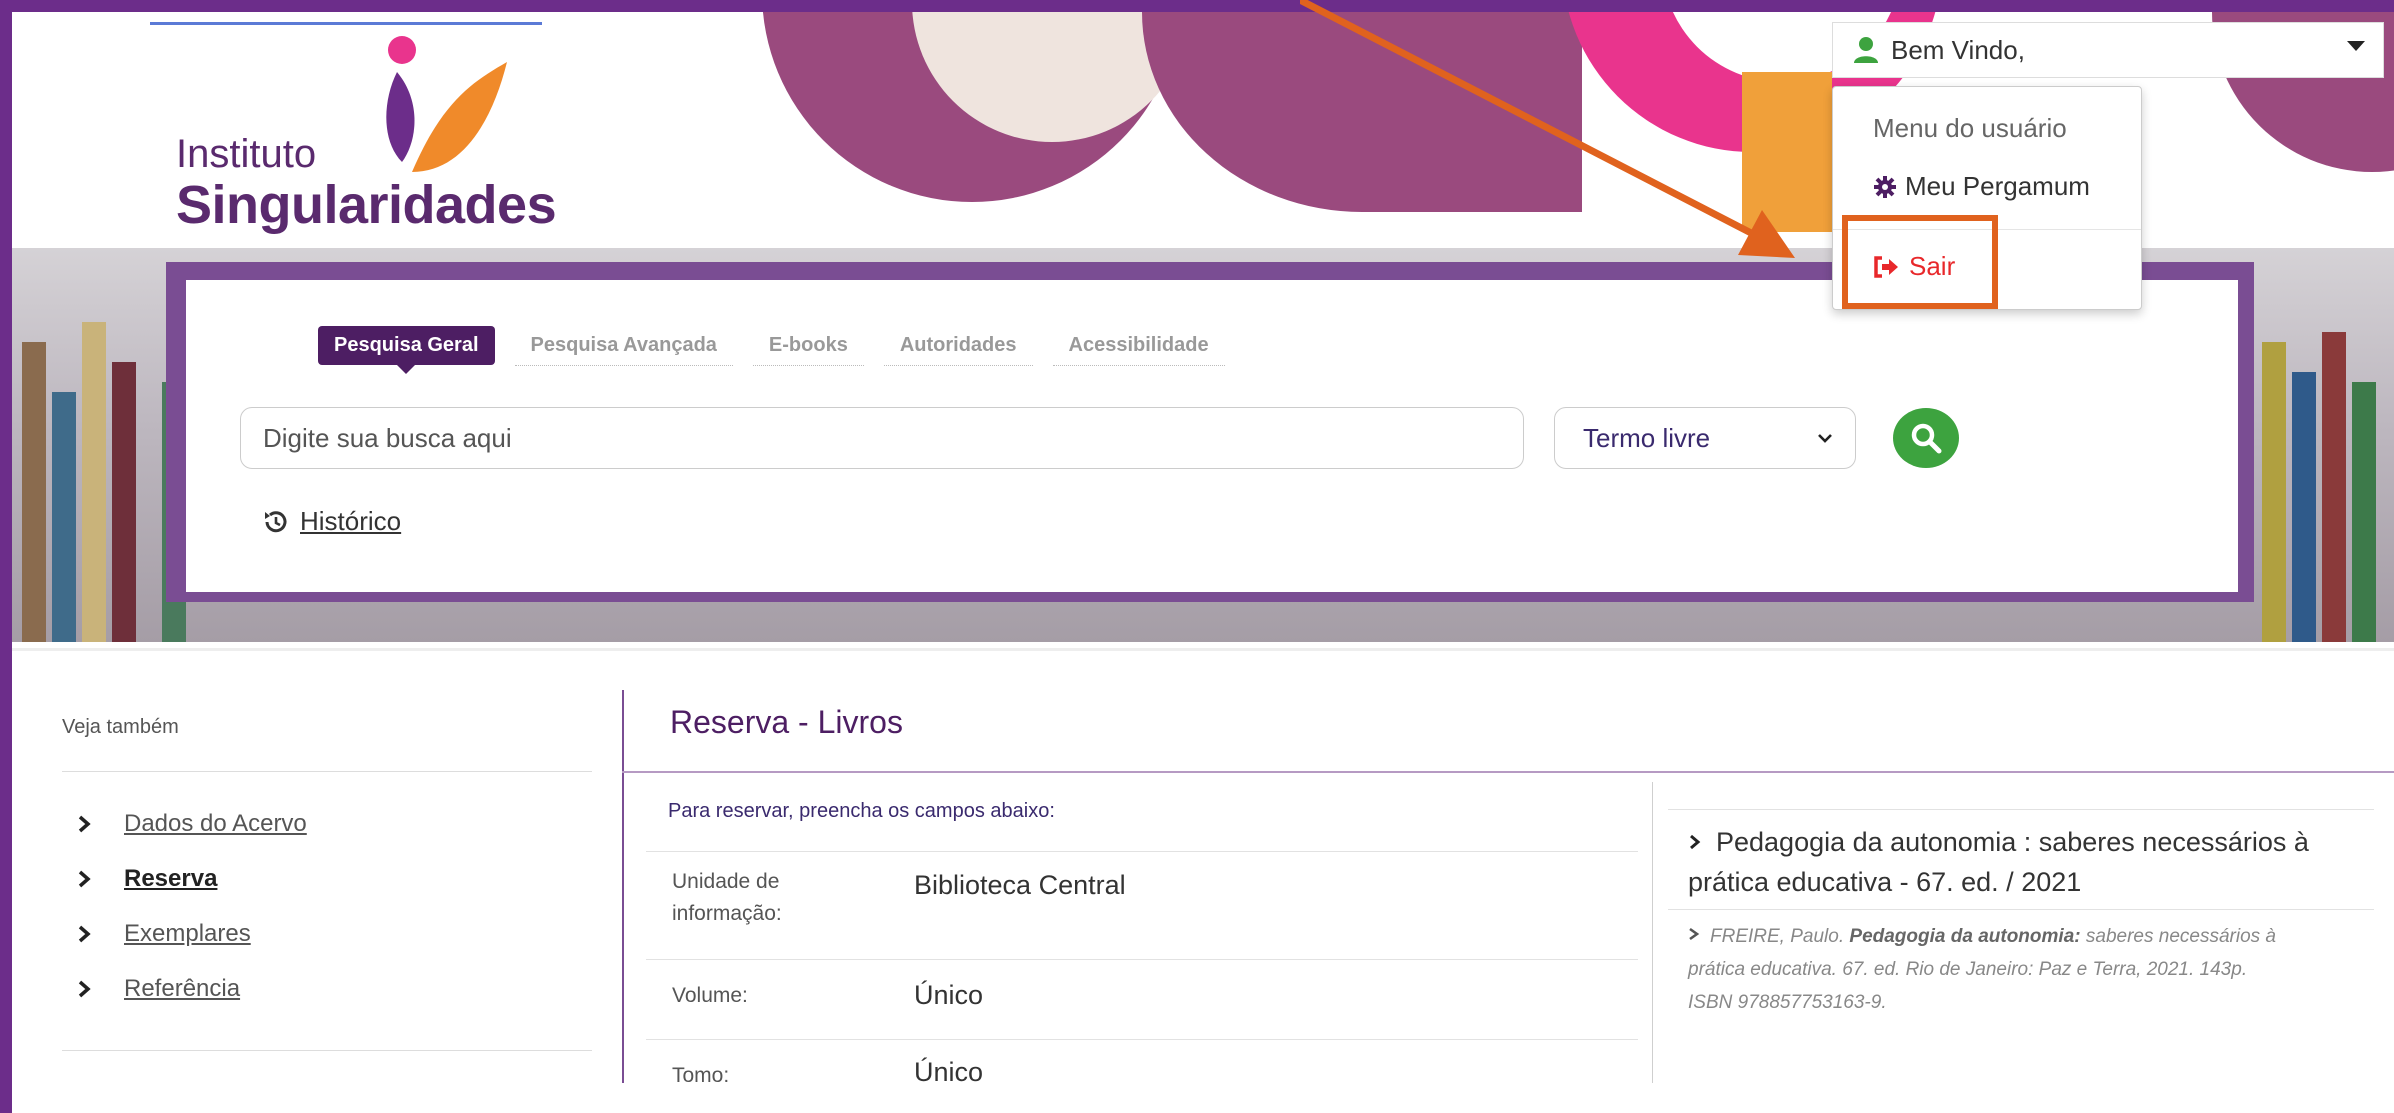  What do you see at coordinates (2021, 809) in the screenshot?
I see `reference-top-divider` at bounding box center [2021, 809].